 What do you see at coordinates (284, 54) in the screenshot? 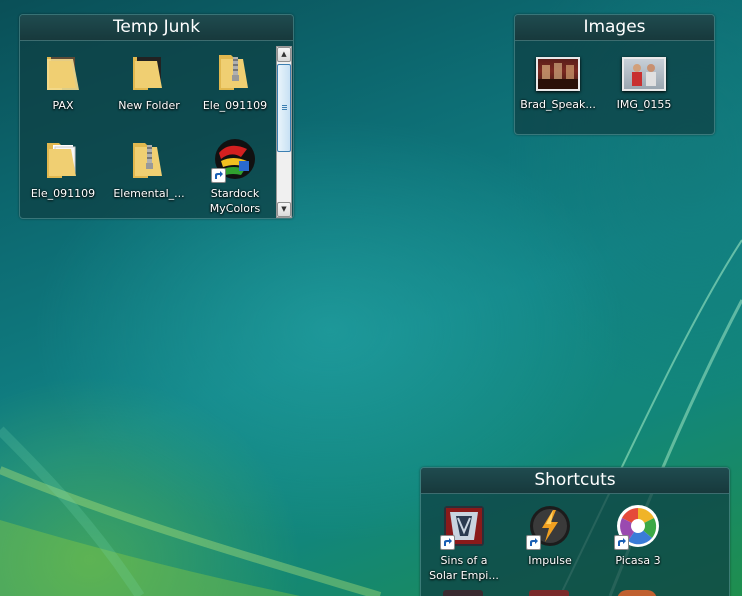
I see `scroll-up-button: ▲` at bounding box center [284, 54].